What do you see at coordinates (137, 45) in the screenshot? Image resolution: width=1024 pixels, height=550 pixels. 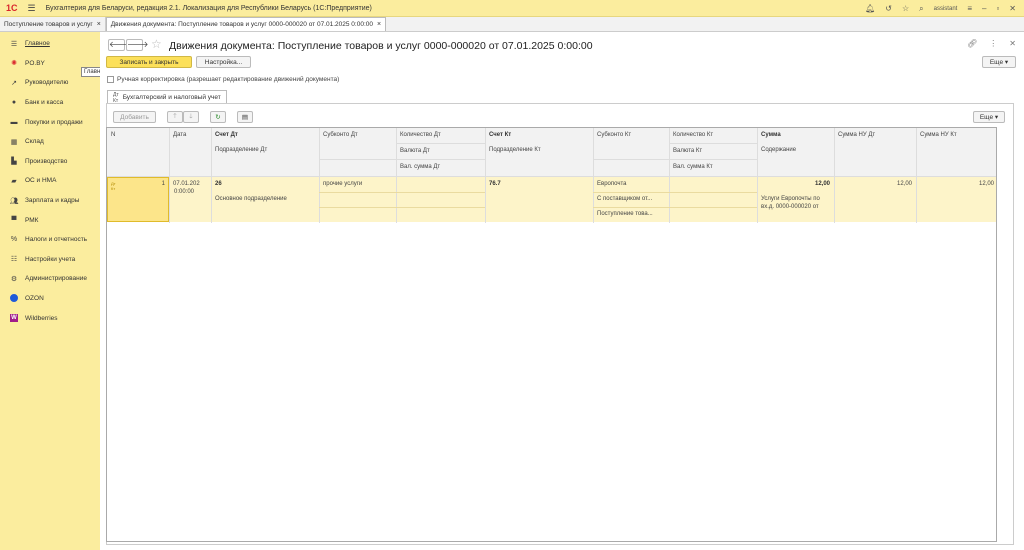 I see `forward-button: 🡒` at bounding box center [137, 45].